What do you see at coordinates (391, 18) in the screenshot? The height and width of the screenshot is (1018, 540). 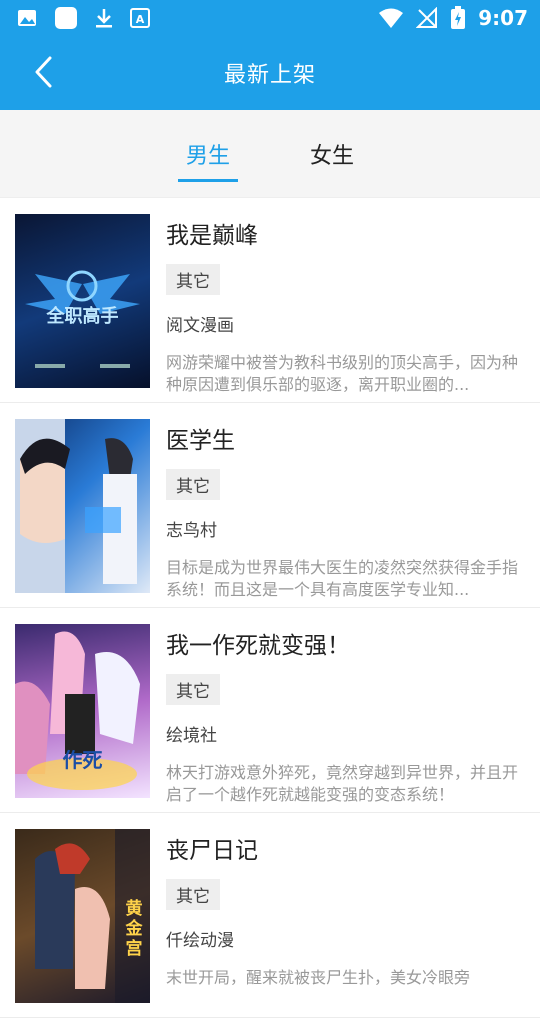 I see `wifi-icon` at bounding box center [391, 18].